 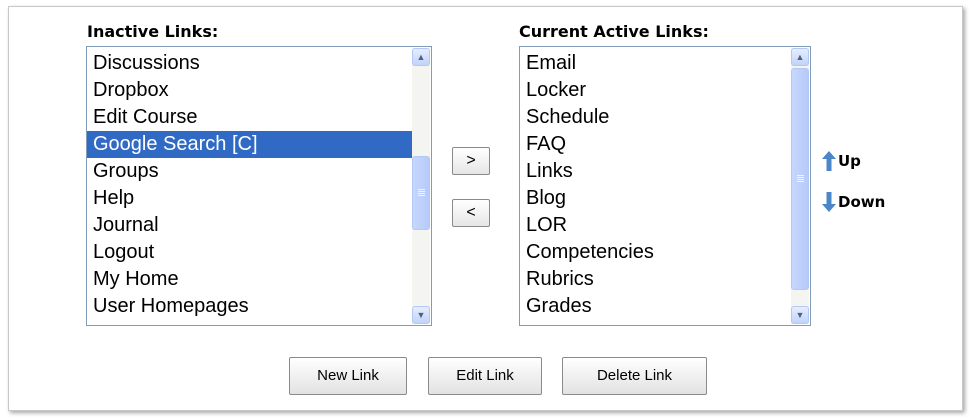 I want to click on list-item: Groups, so click(x=249, y=171).